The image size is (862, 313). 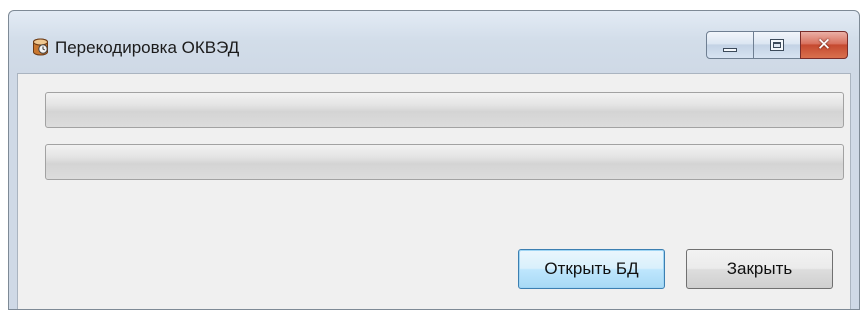 What do you see at coordinates (730, 45) in the screenshot?
I see `minimize-button` at bounding box center [730, 45].